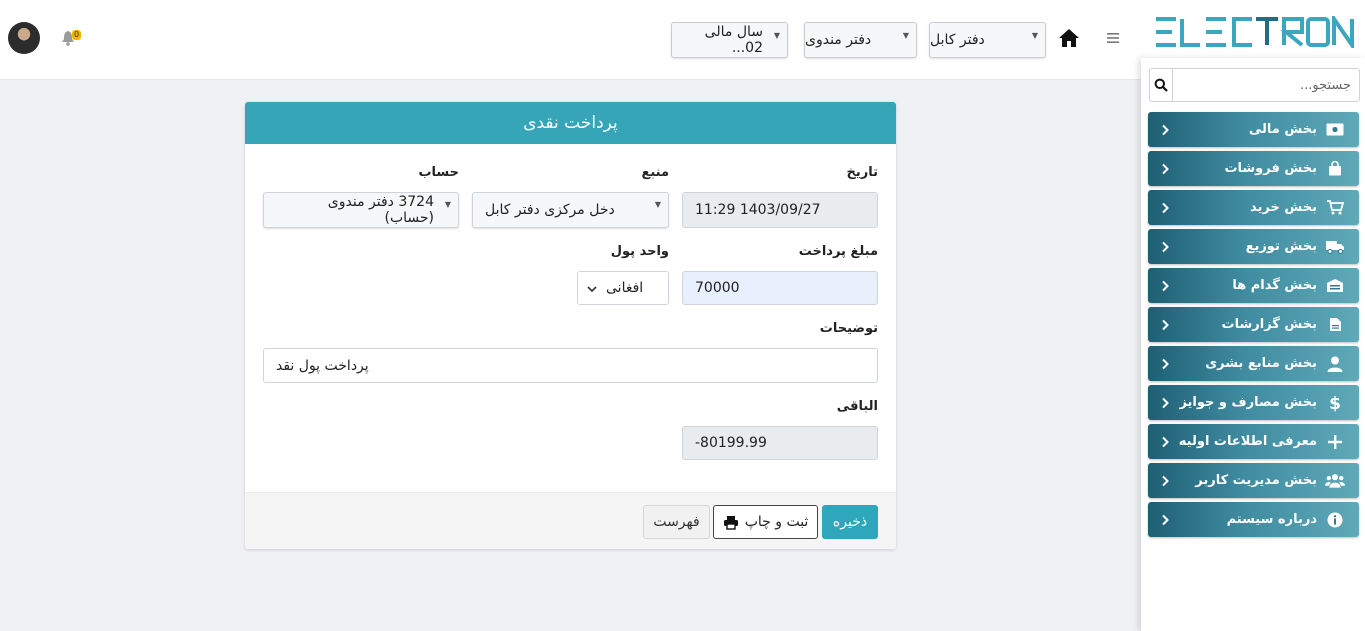 The height and width of the screenshot is (631, 1365). Describe the element at coordinates (1281, 246) in the screenshot. I see `sidebar-item-label: بخش توزیع` at that location.